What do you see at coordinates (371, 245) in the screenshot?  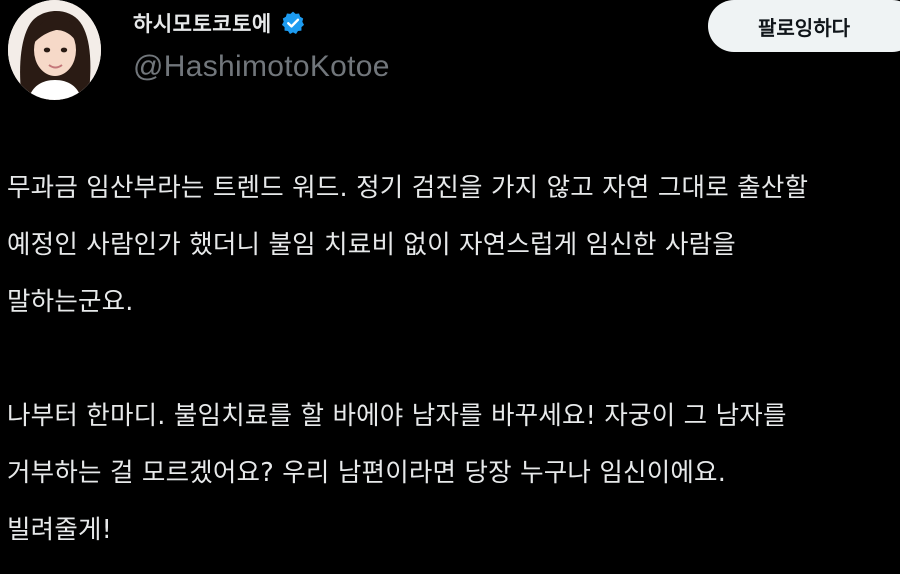 I see `tweet-text-line: 예정인 사람인가 했더니 불임 치료비 없이 자연스럽게 임신한 사람을` at bounding box center [371, 245].